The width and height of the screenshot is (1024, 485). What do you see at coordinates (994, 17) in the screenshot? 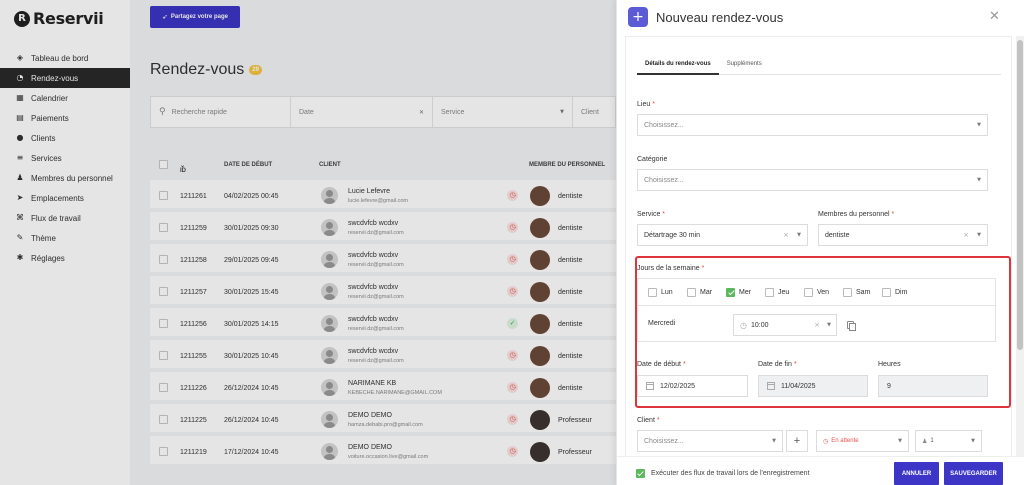
I see `close-icon: ✕` at bounding box center [994, 17].